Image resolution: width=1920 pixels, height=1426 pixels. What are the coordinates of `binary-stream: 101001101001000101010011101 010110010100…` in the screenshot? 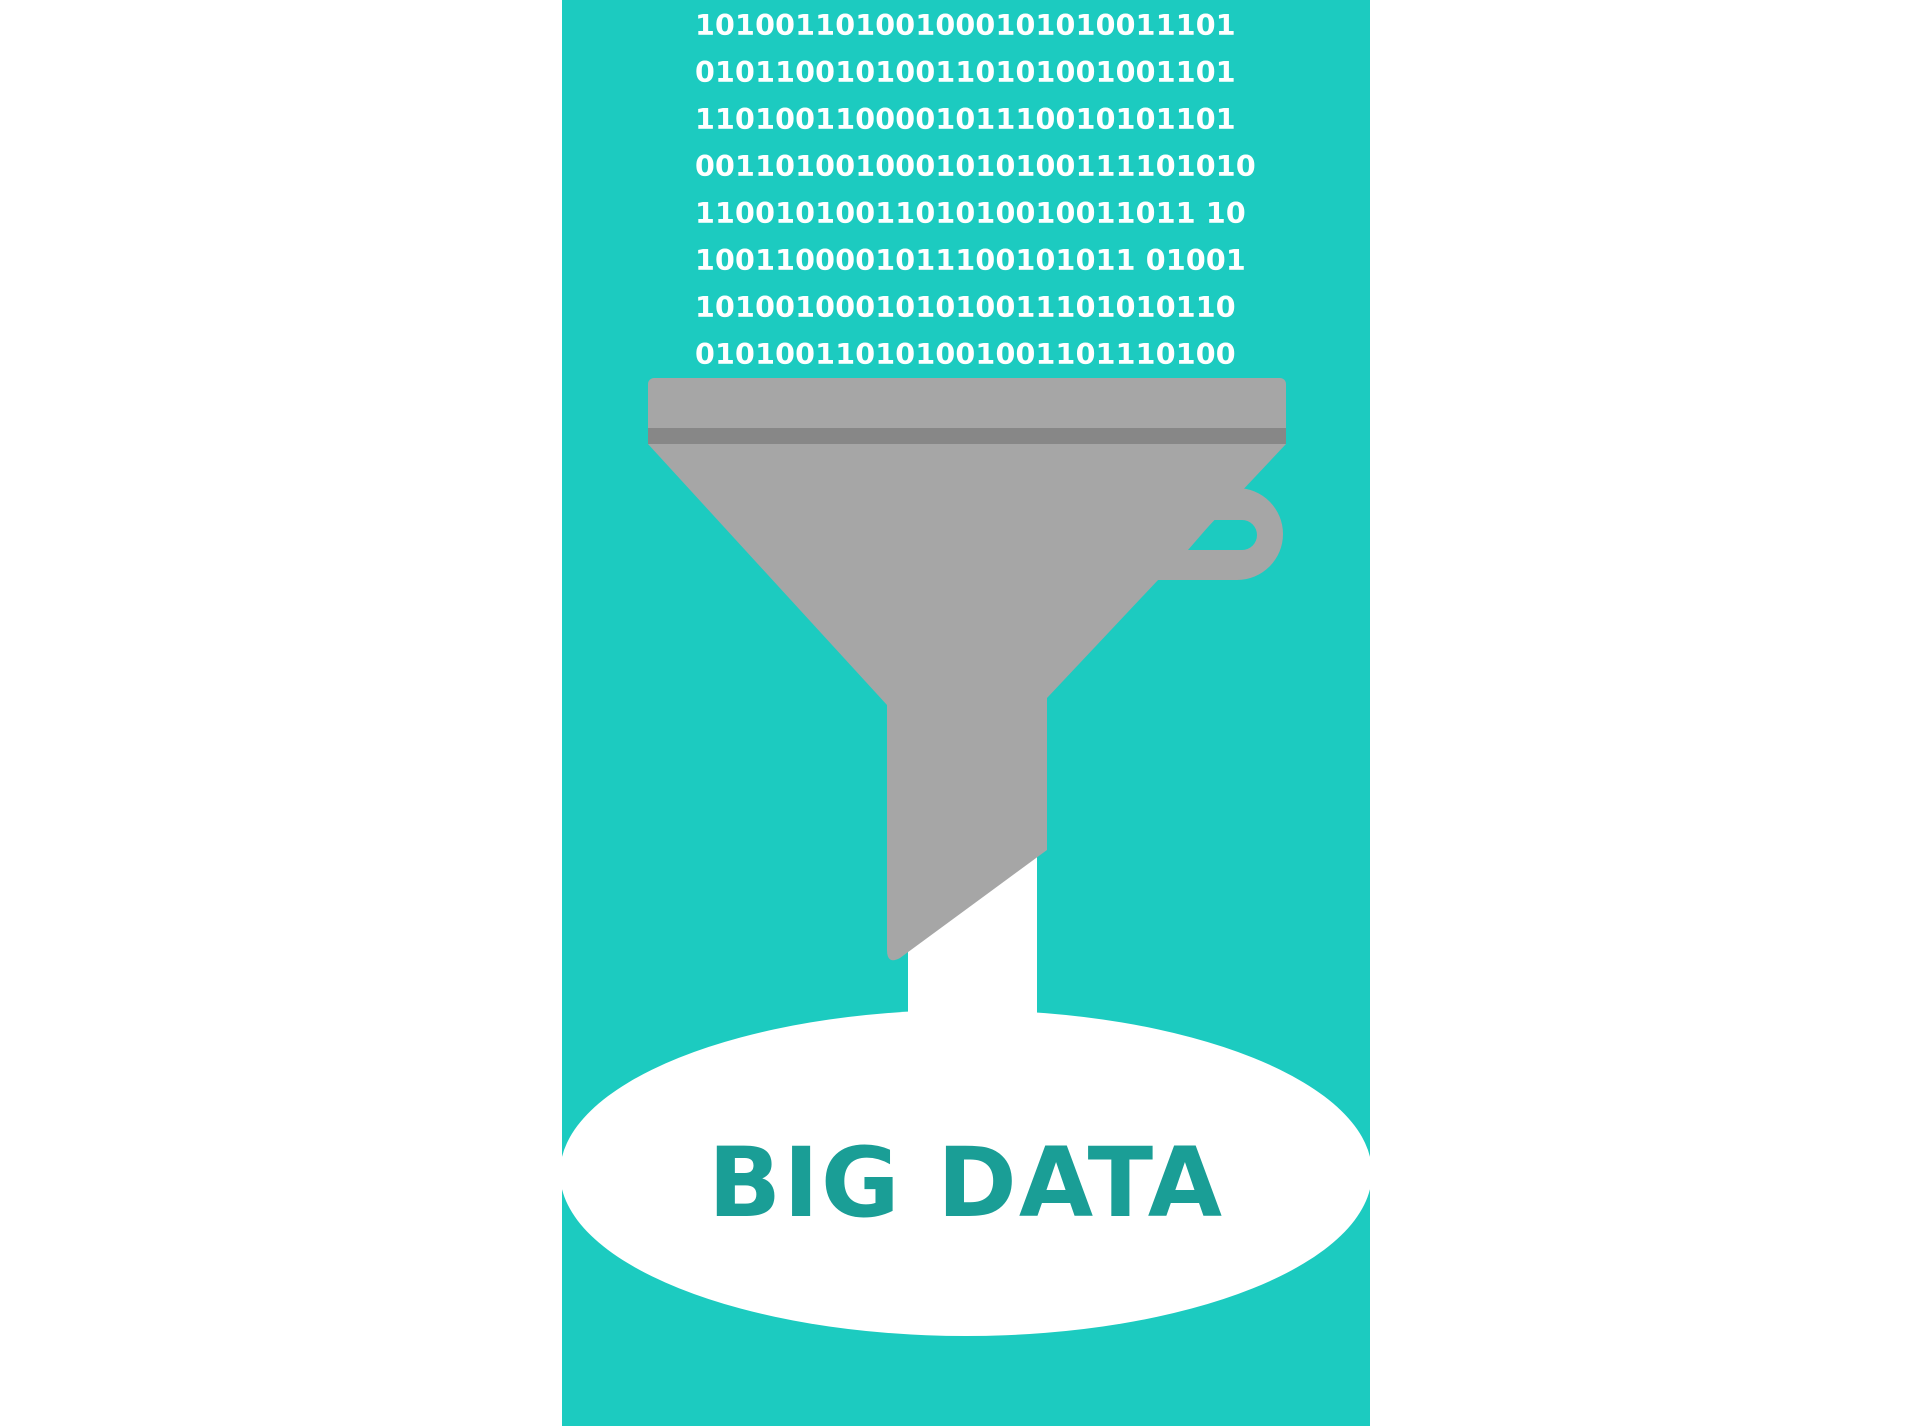 It's located at (975, 190).